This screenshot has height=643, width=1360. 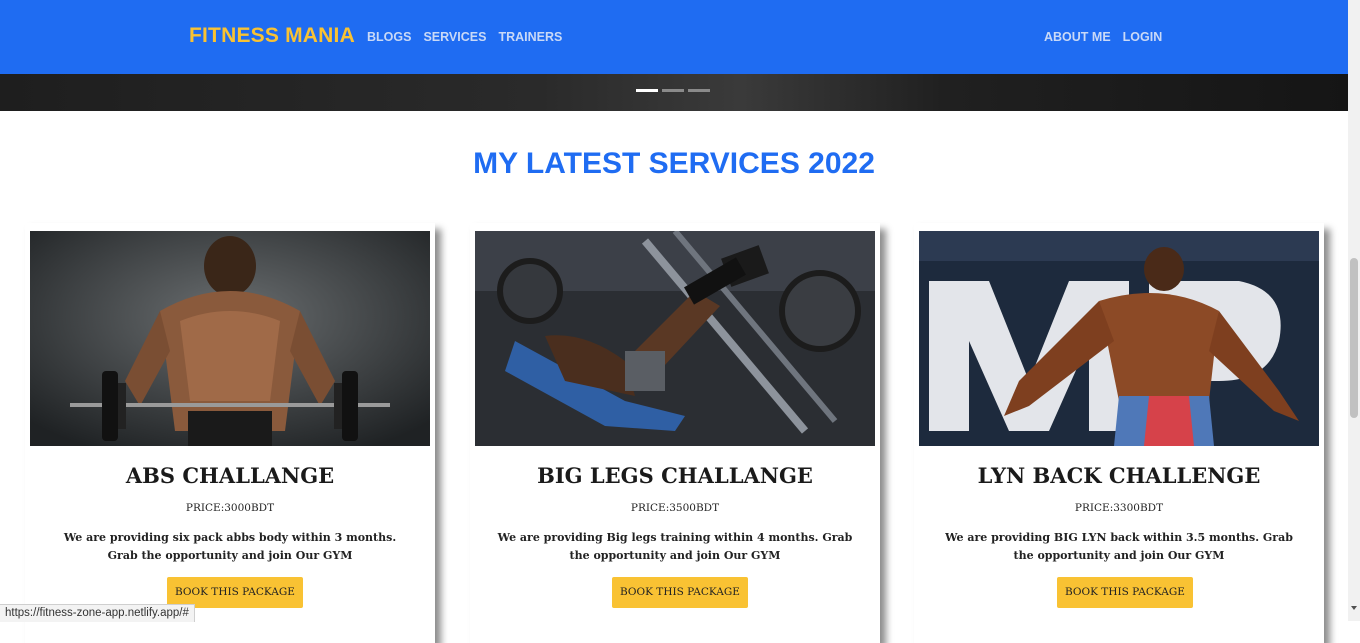 I want to click on scroll-down-arrow-icon, so click(x=1354, y=608).